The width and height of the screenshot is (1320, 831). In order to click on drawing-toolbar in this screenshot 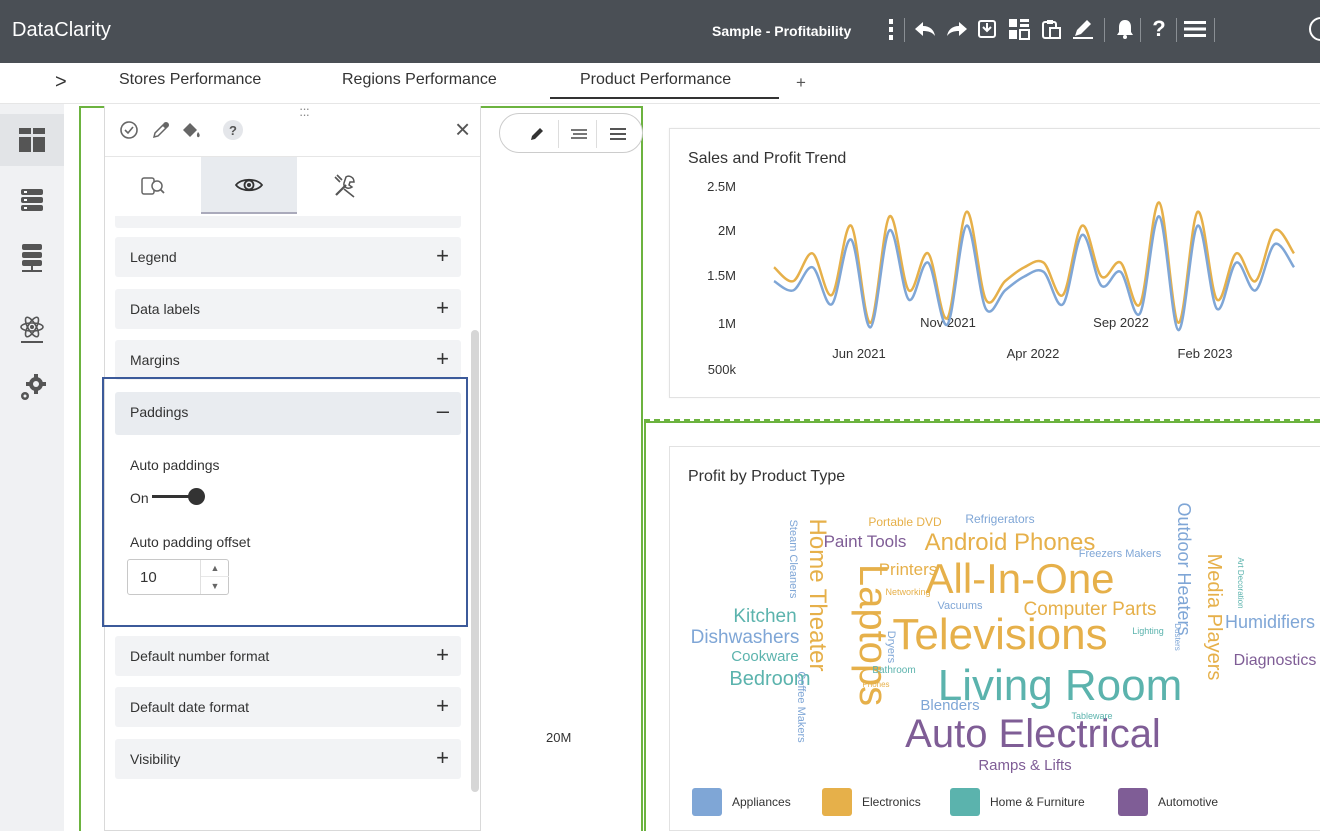, I will do `click(571, 133)`.